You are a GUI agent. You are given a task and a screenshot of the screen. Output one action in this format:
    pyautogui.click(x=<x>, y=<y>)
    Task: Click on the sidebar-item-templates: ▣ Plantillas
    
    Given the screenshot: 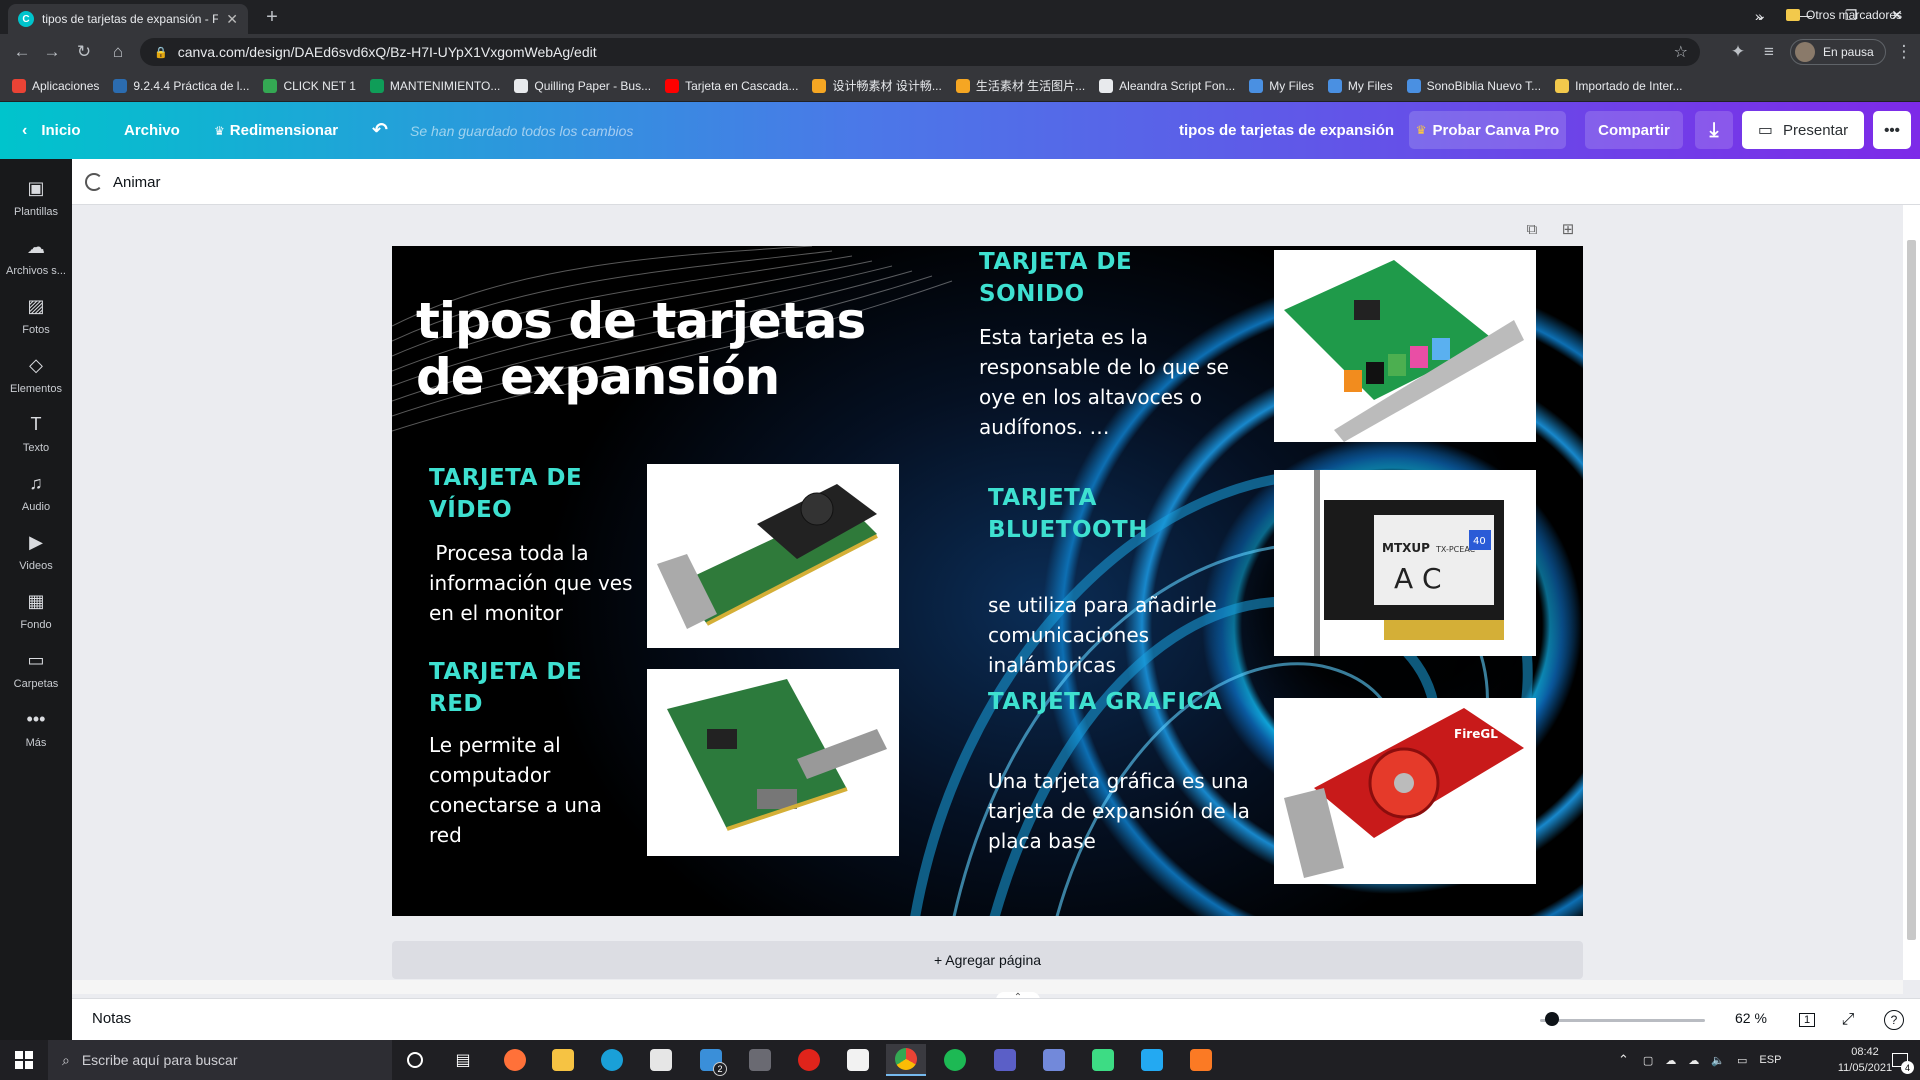 What is the action you would take?
    pyautogui.click(x=36, y=197)
    